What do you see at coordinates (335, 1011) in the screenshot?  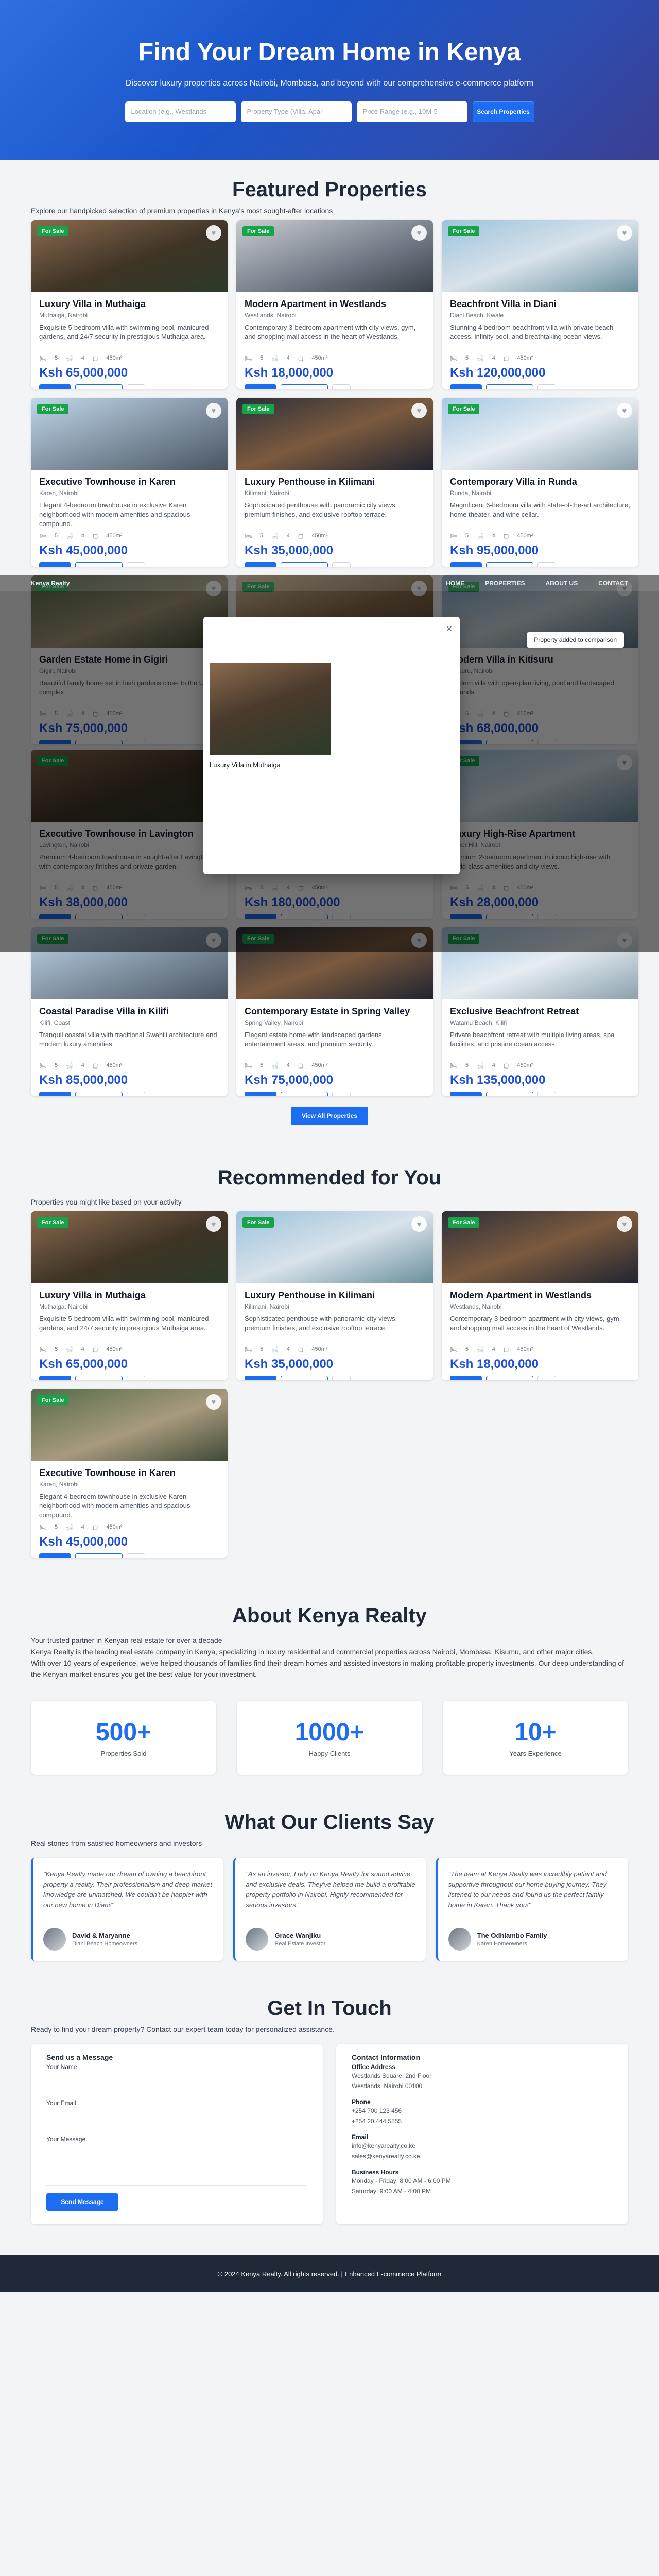 I see `property-title: Contemporary Estate in Spring Valley` at bounding box center [335, 1011].